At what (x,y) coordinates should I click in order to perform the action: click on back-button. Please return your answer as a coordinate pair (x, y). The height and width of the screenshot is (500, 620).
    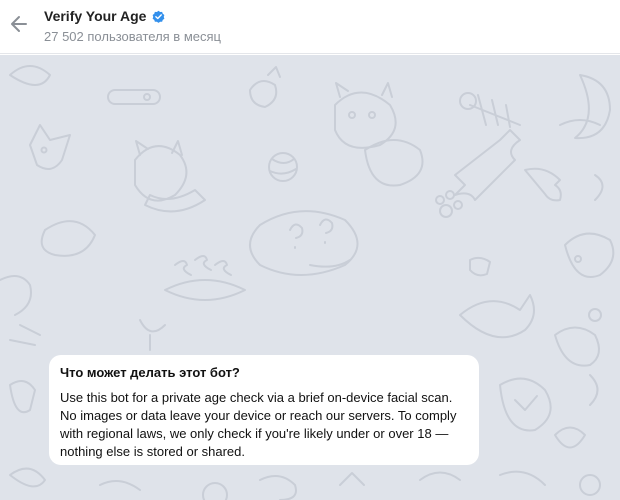
    Looking at the image, I should click on (19, 24).